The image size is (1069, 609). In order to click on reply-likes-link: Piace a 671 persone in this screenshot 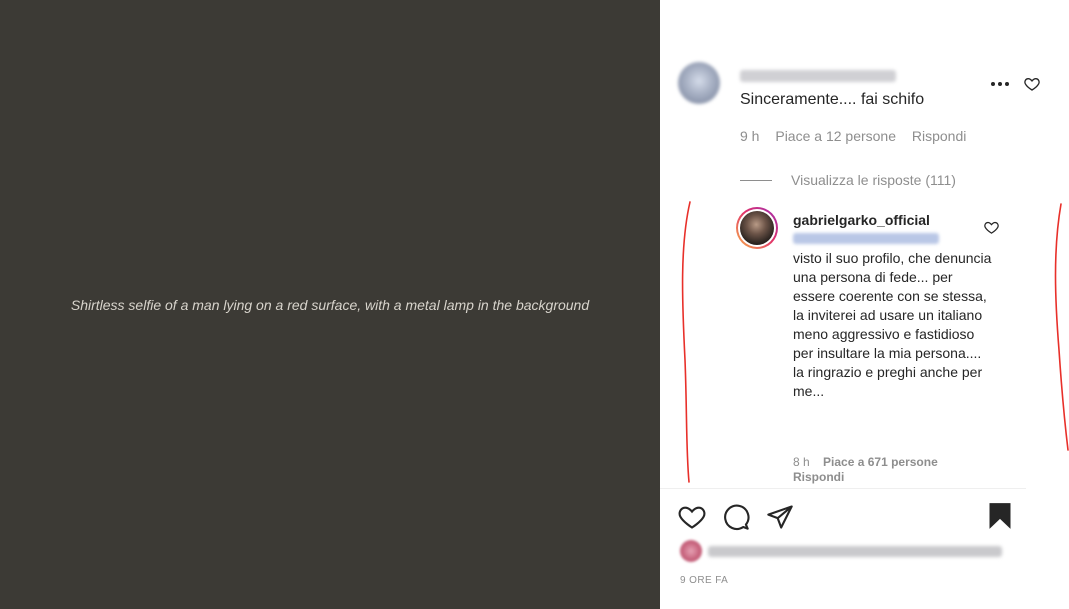, I will do `click(880, 462)`.